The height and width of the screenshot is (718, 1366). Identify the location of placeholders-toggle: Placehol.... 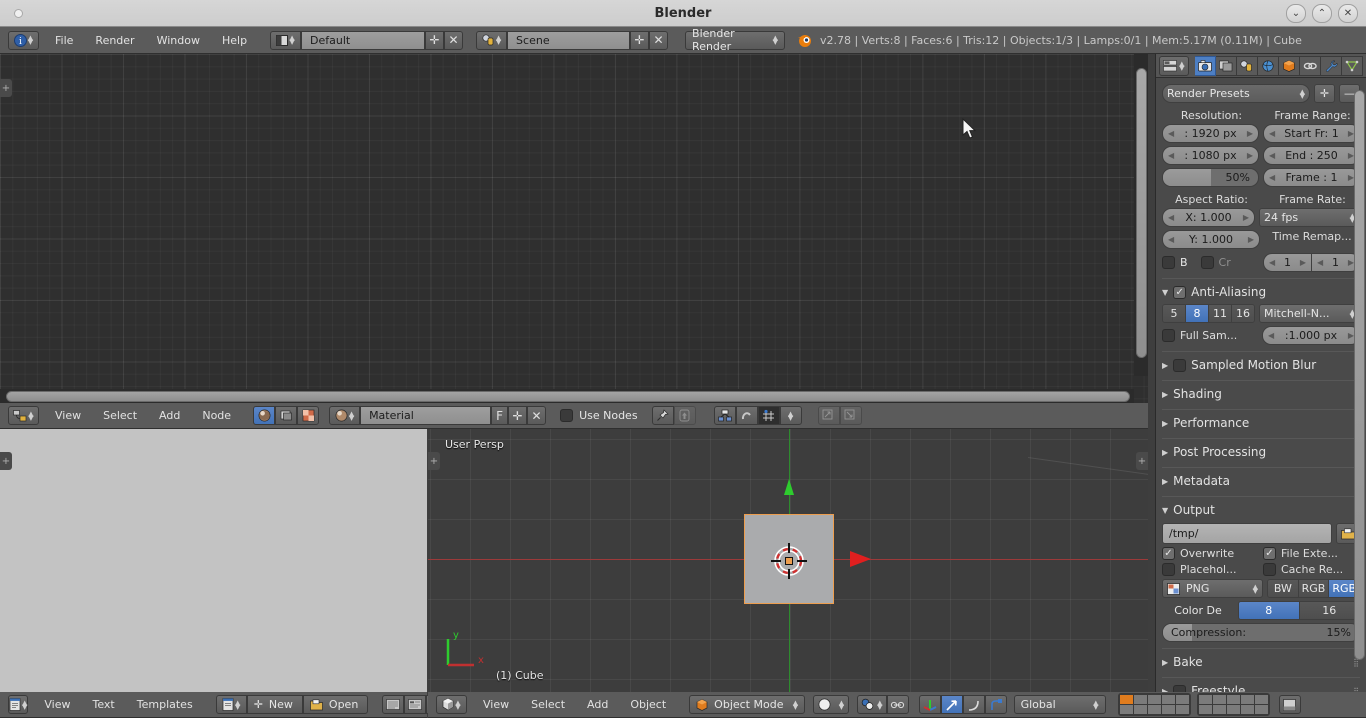
(1210, 569).